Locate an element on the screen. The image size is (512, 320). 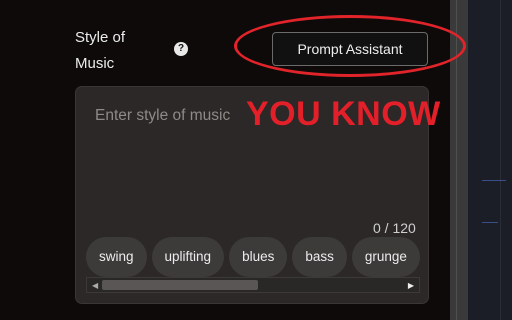
chip-blues: blues is located at coordinates (258, 257).